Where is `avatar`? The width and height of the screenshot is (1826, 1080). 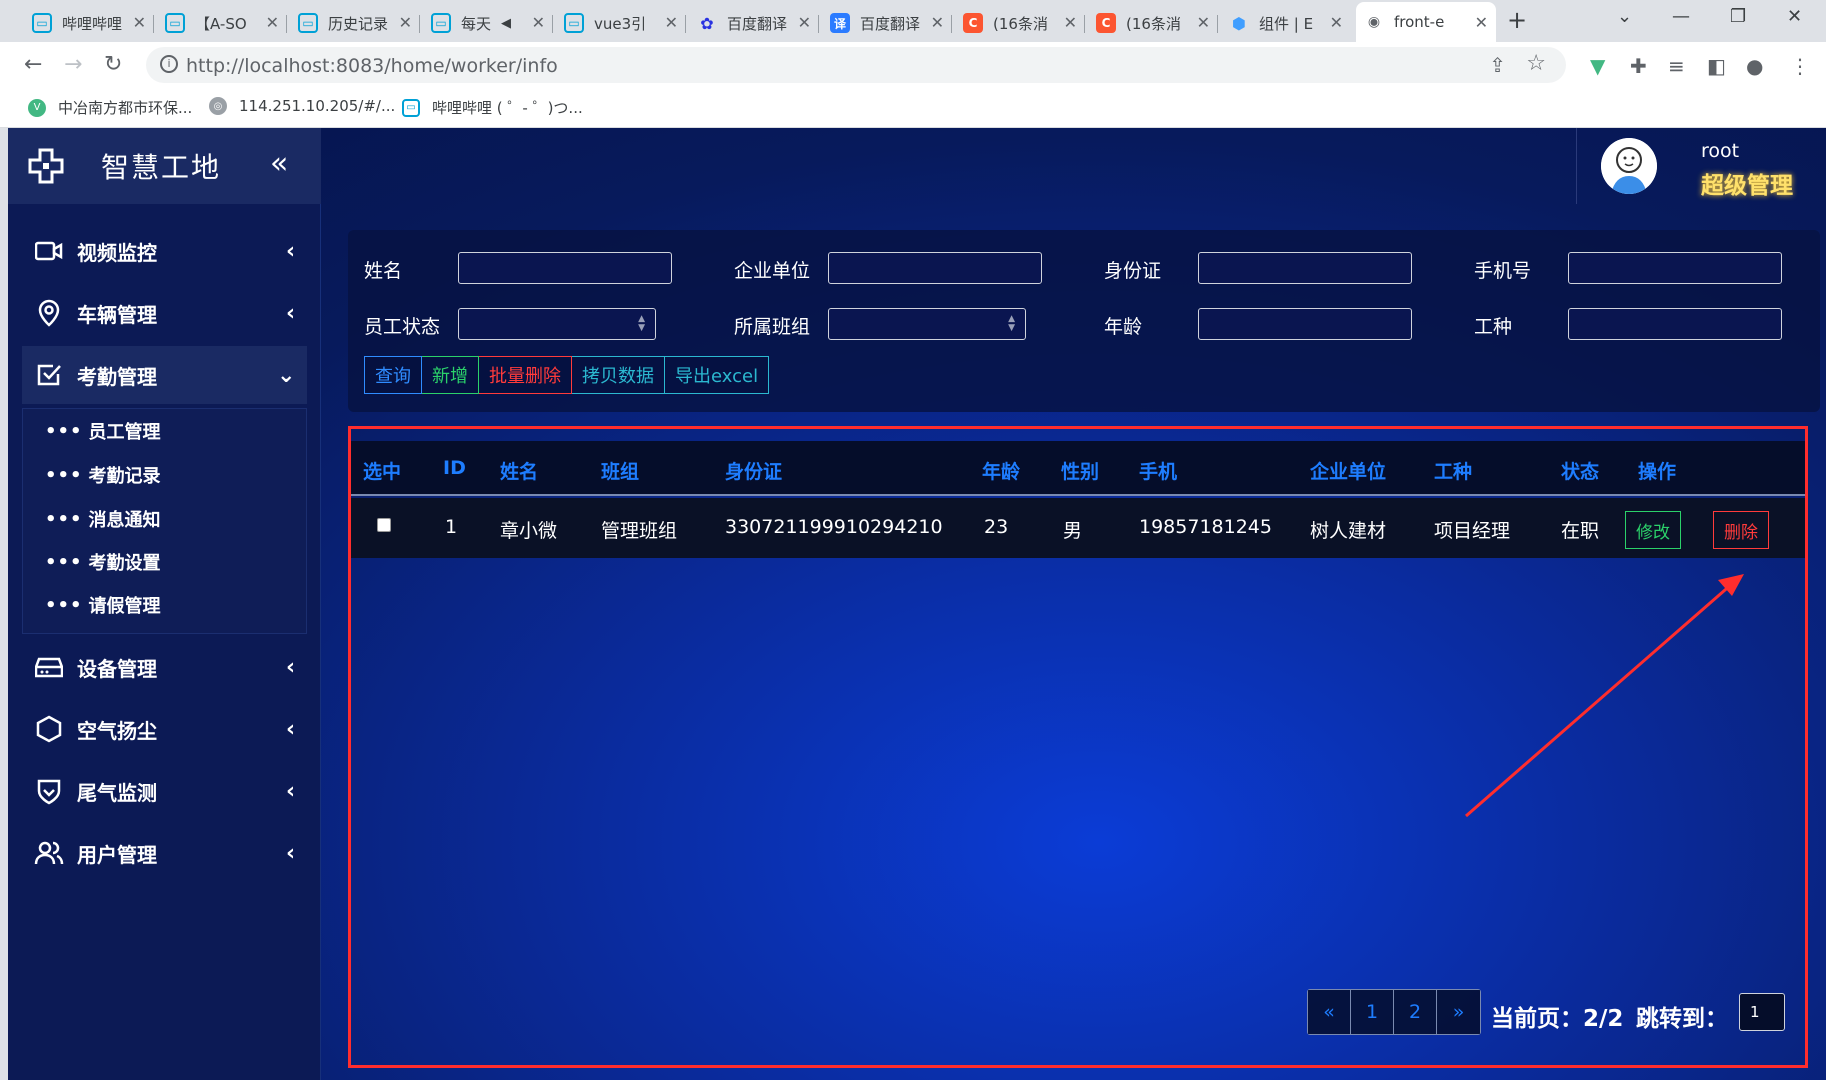 avatar is located at coordinates (1629, 166).